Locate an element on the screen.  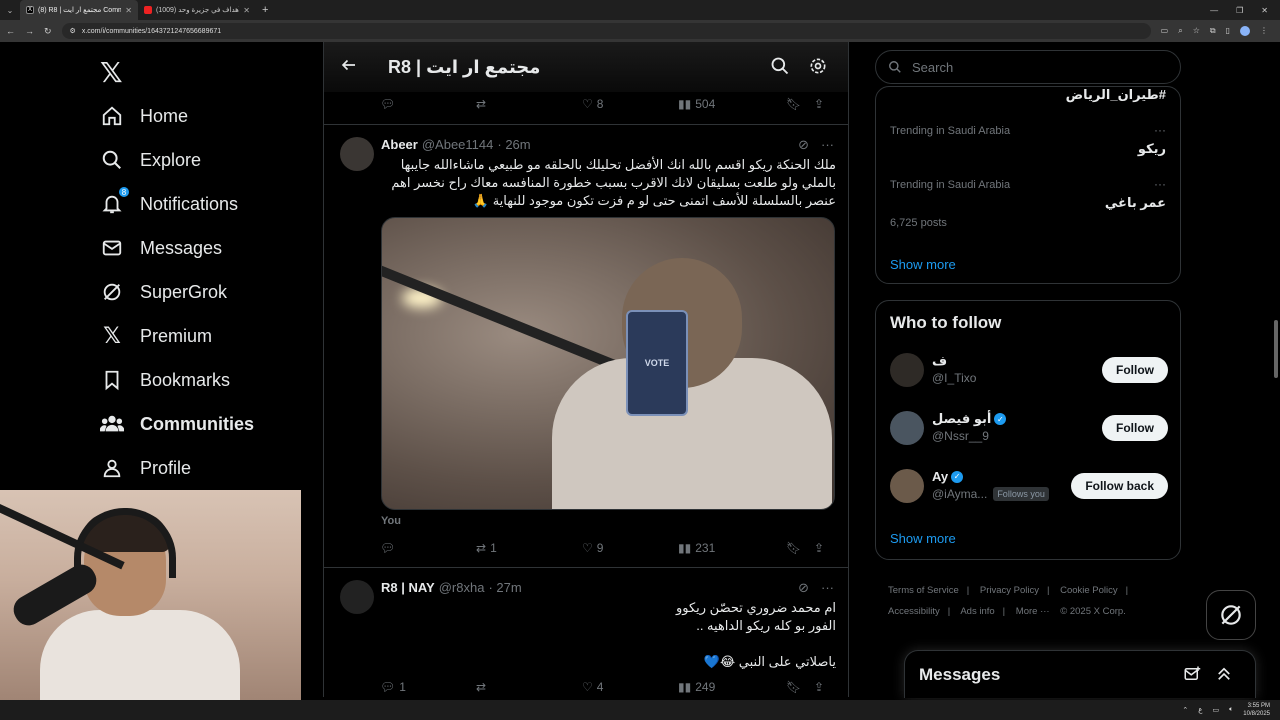
sidebar-item-messages: Messages is located at coordinates (161, 248).